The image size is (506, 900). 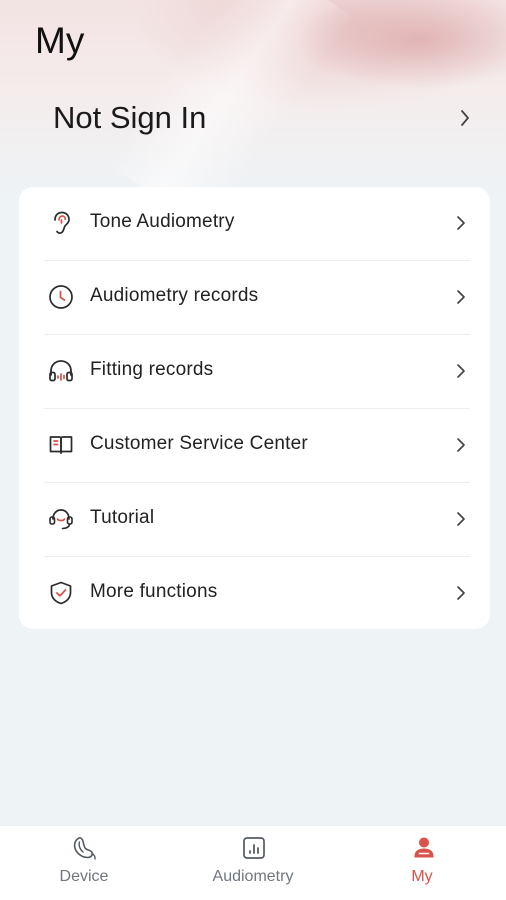 I want to click on sign-in-row: Not Sign In, so click(x=253, y=121).